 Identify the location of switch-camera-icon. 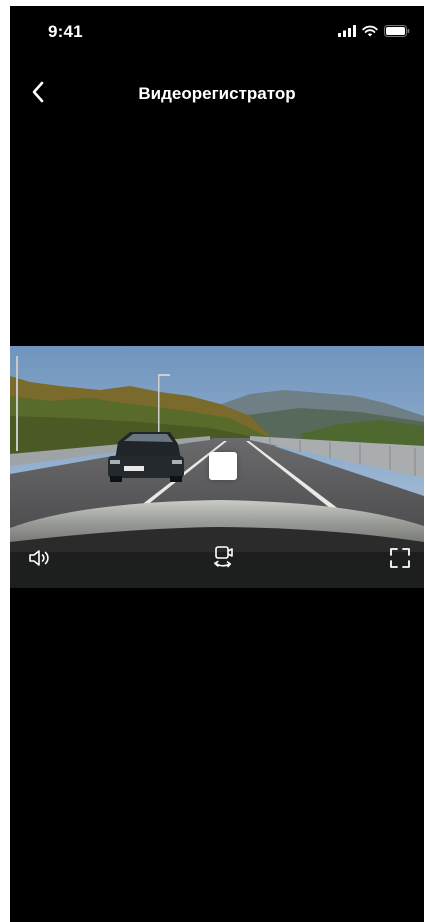
(224, 560).